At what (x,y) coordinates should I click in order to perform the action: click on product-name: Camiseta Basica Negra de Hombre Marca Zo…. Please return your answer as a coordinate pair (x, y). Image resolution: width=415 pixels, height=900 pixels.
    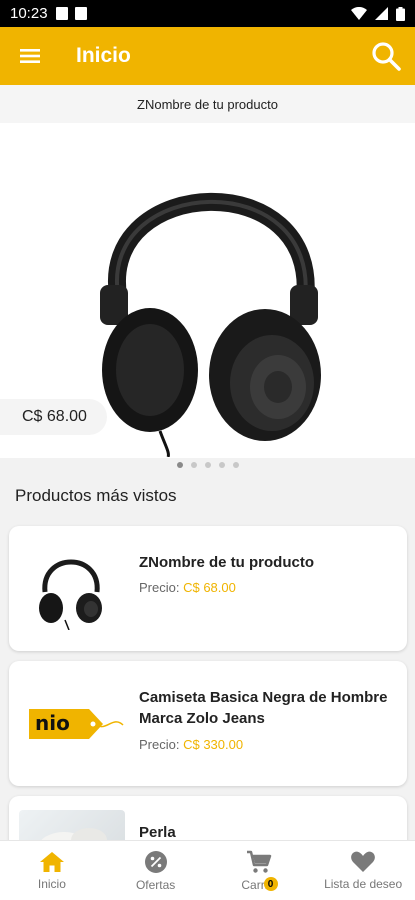
    Looking at the image, I should click on (263, 708).